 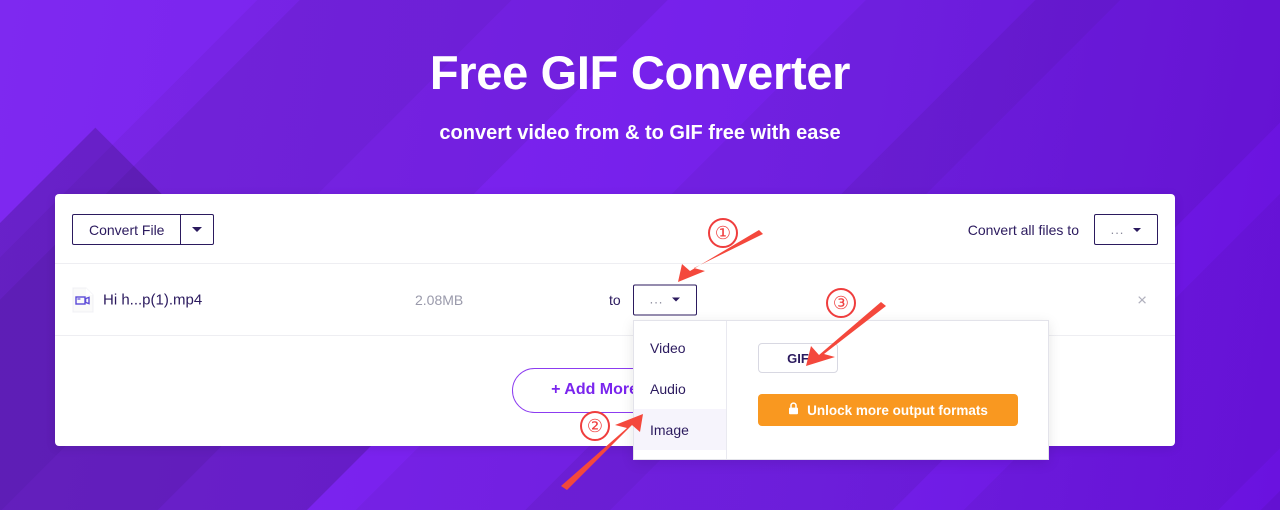 I want to click on page-title: Free GIF Converter, so click(x=640, y=72).